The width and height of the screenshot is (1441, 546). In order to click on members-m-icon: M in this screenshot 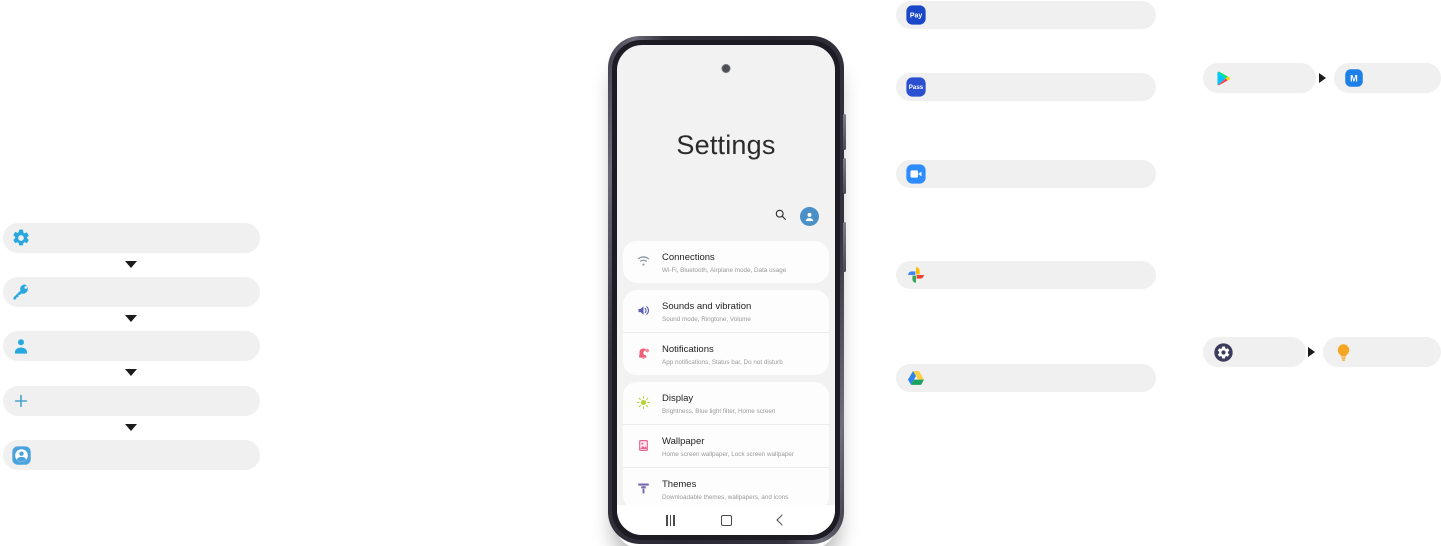, I will do `click(1354, 78)`.